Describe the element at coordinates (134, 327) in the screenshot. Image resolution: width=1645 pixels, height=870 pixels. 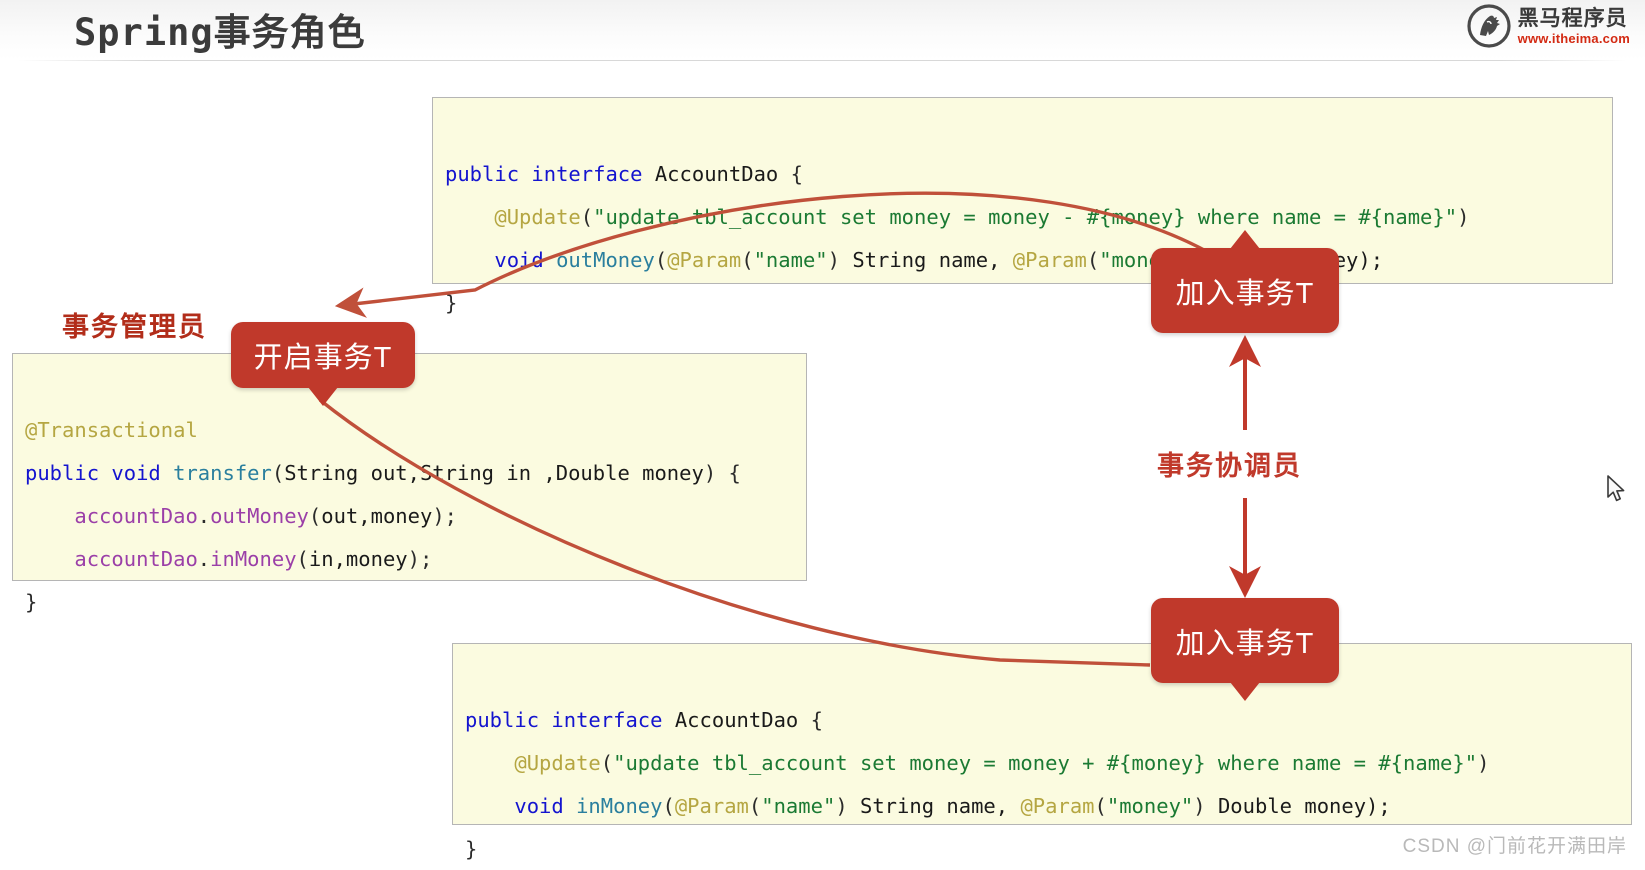
I see `label-transaction-manager: 事务管理员` at that location.